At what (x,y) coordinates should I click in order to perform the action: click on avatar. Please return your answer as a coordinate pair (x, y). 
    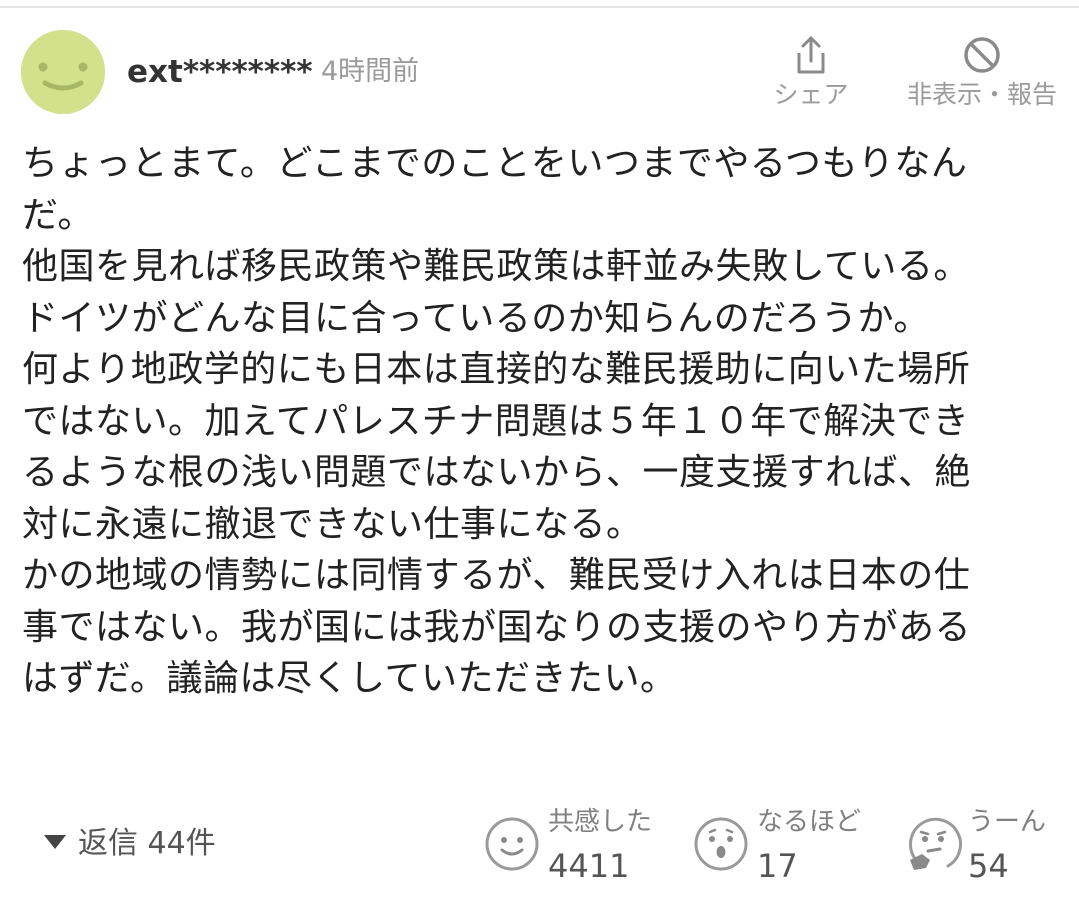
    Looking at the image, I should click on (63, 72).